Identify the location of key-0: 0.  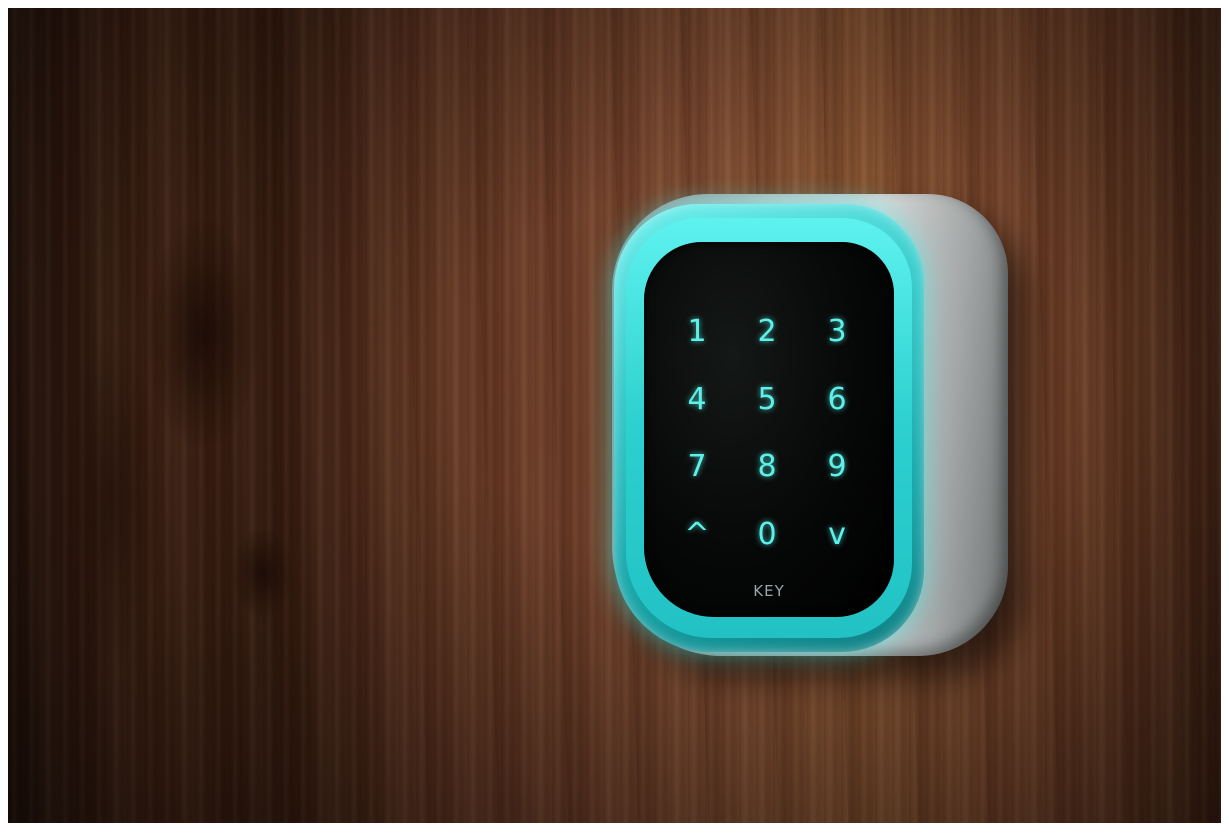
(767, 535).